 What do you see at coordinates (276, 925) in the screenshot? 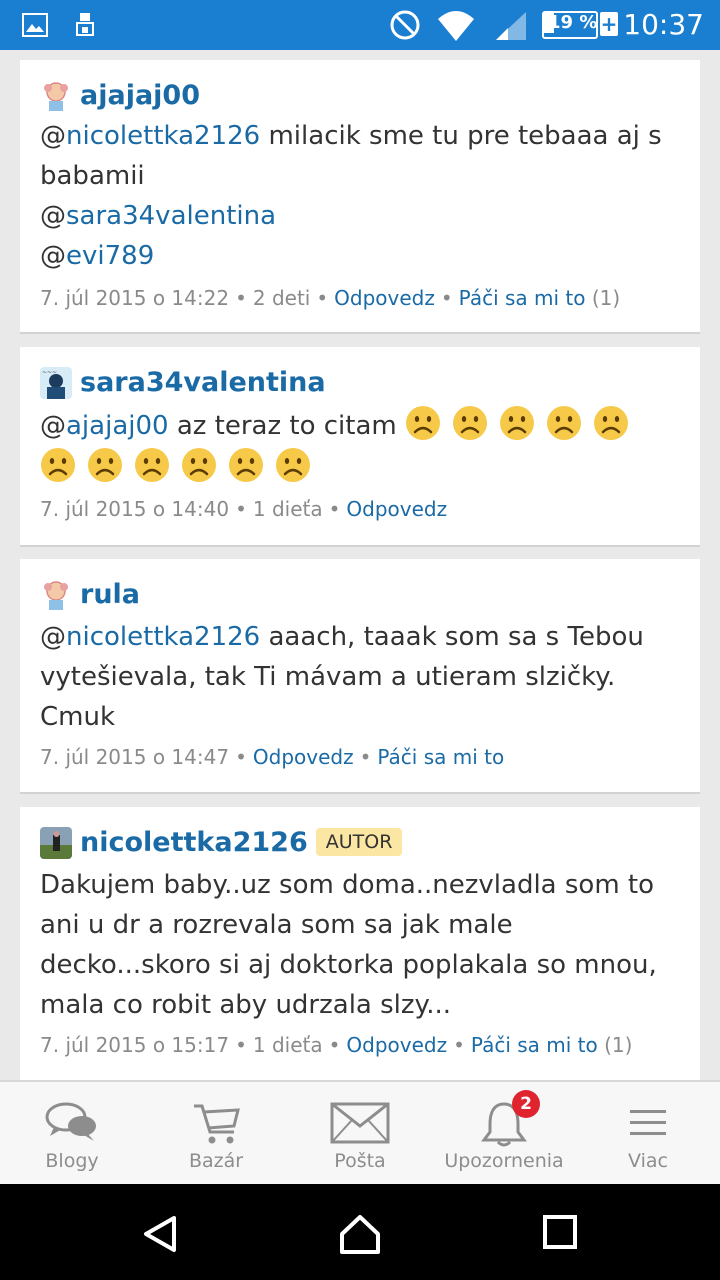
I see `text-segment: ani u dr a rozrevala som sa jak male` at bounding box center [276, 925].